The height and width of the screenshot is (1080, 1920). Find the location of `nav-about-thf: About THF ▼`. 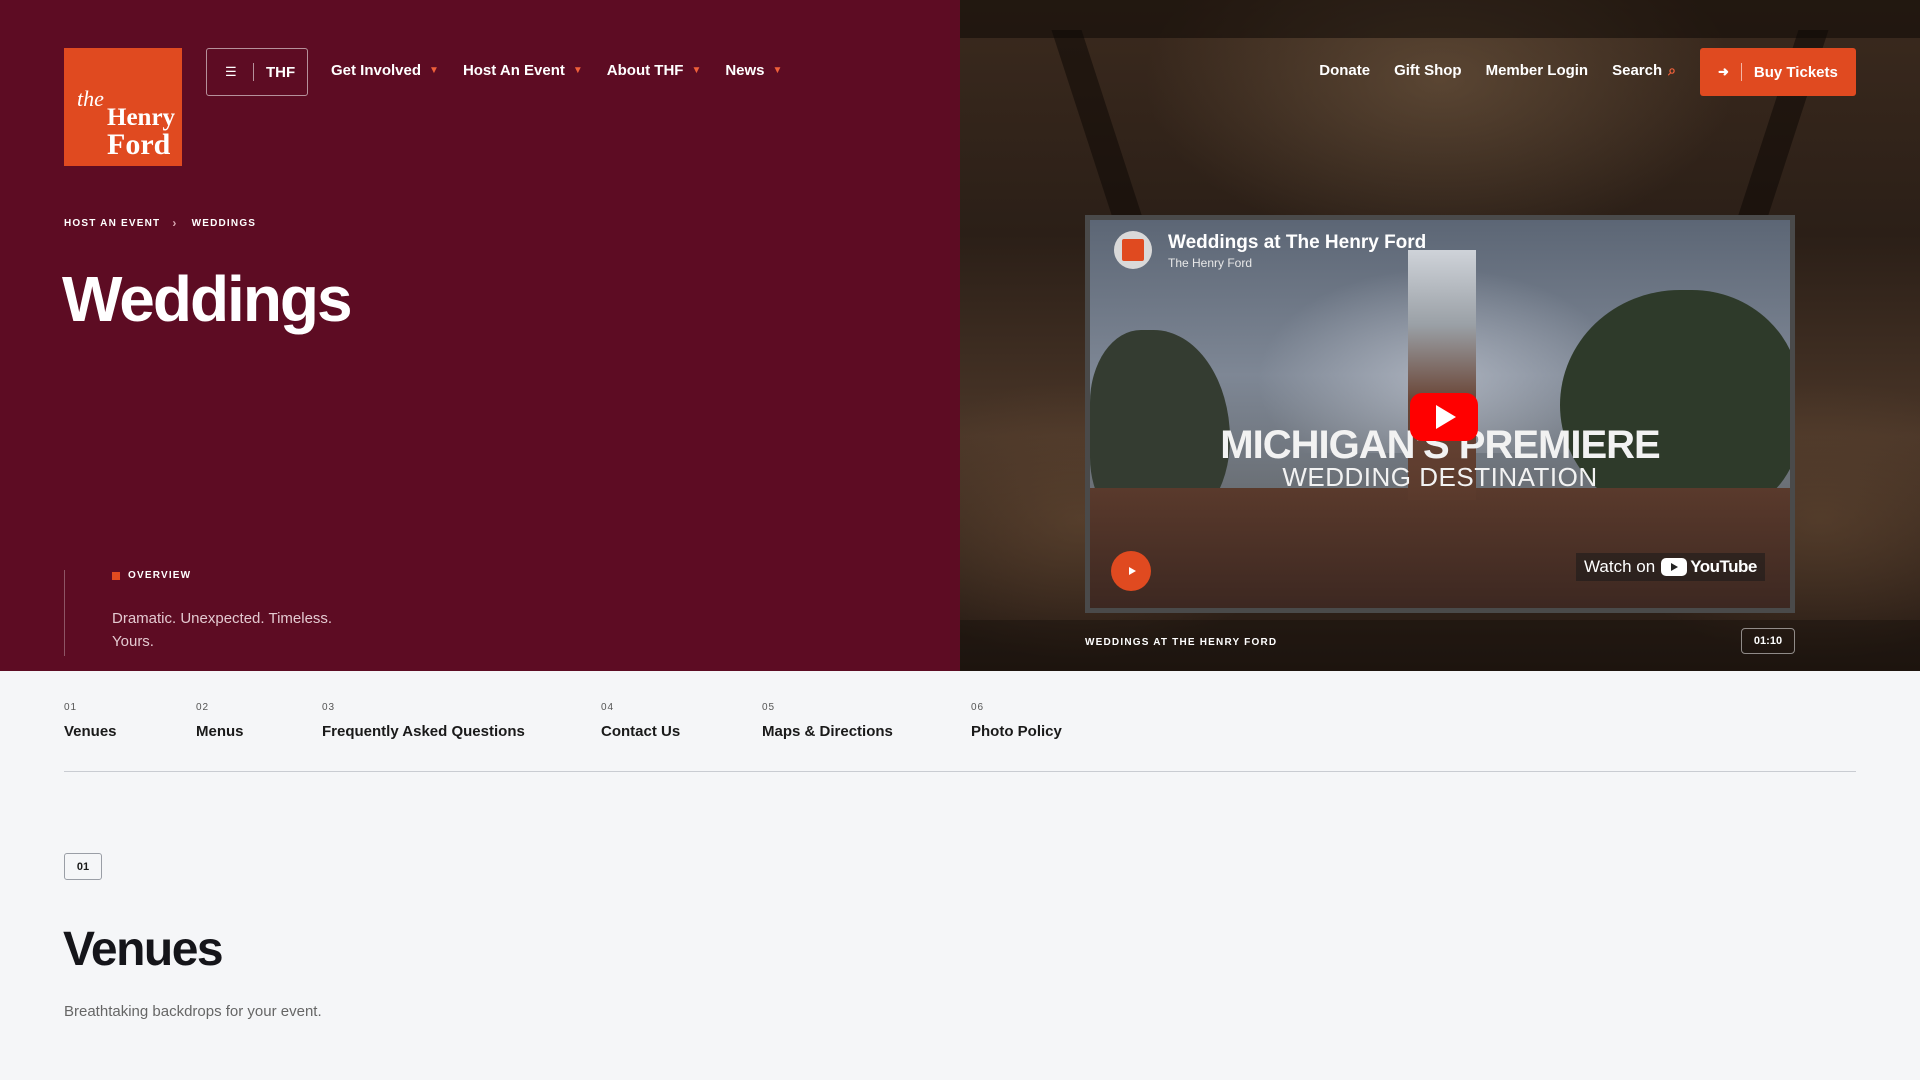

nav-about-thf: About THF ▼ is located at coordinates (654, 70).